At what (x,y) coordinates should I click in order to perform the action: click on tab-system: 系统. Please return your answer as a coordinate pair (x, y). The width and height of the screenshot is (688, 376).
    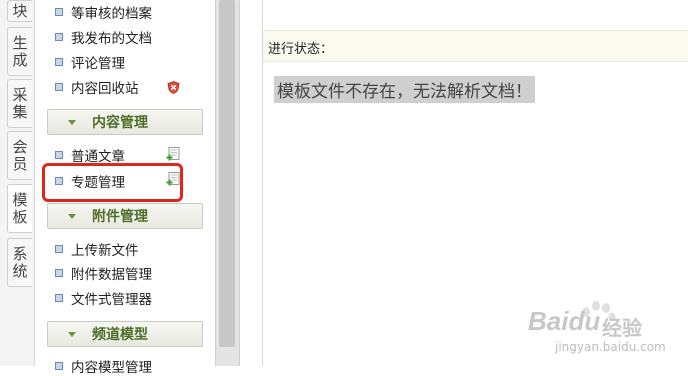
    Looking at the image, I should click on (19, 262).